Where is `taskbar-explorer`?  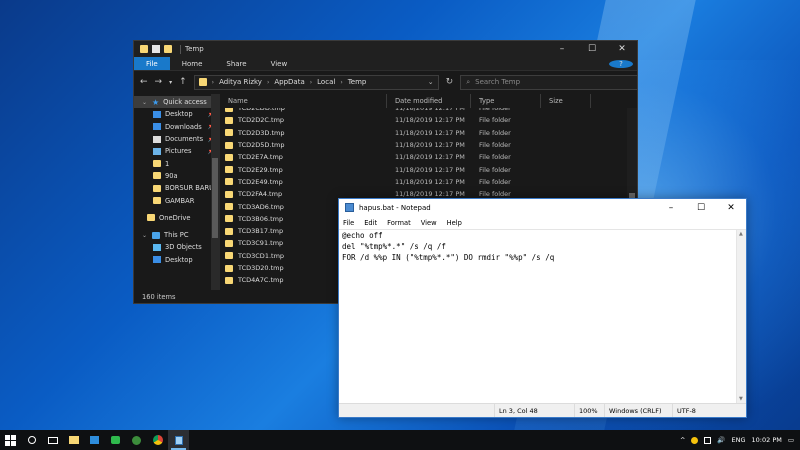 taskbar-explorer is located at coordinates (73, 440).